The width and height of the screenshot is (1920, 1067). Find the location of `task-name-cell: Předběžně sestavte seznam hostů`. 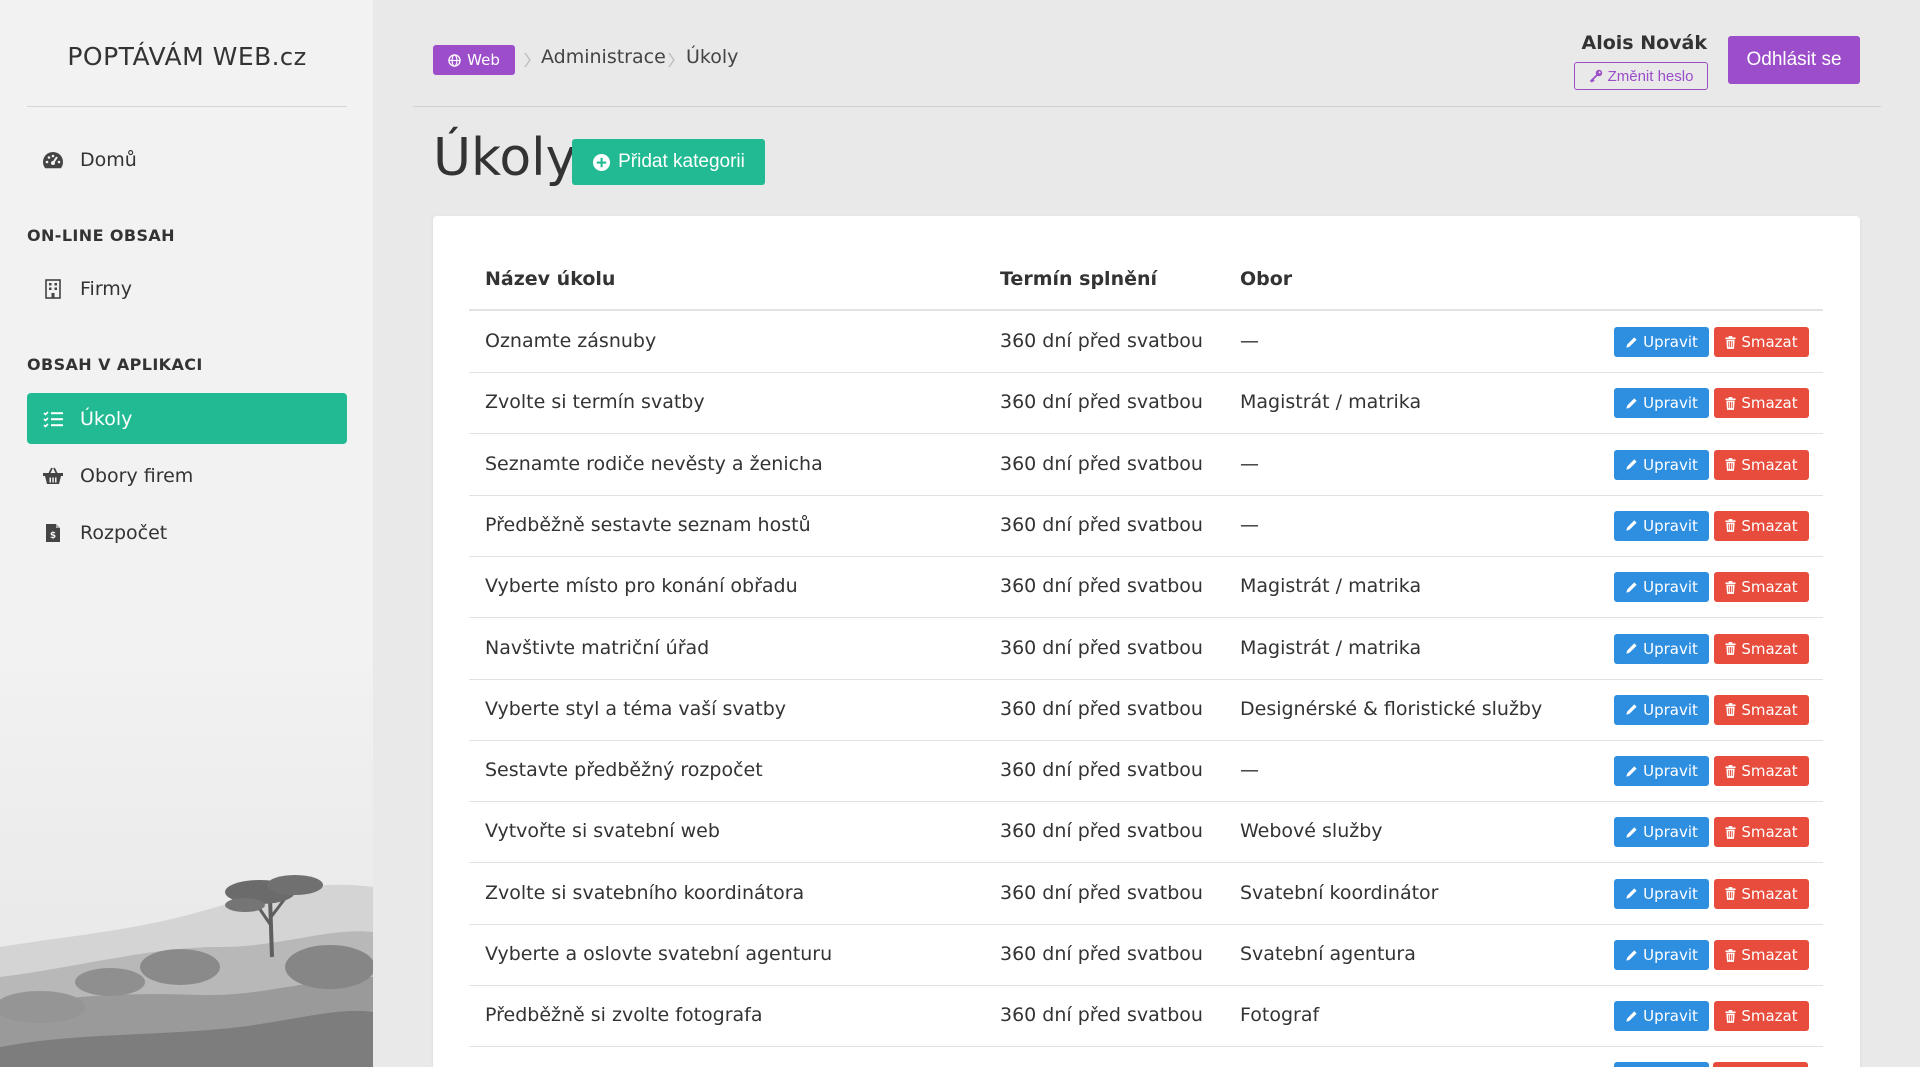

task-name-cell: Předběžně sestavte seznam hostů is located at coordinates (648, 524).